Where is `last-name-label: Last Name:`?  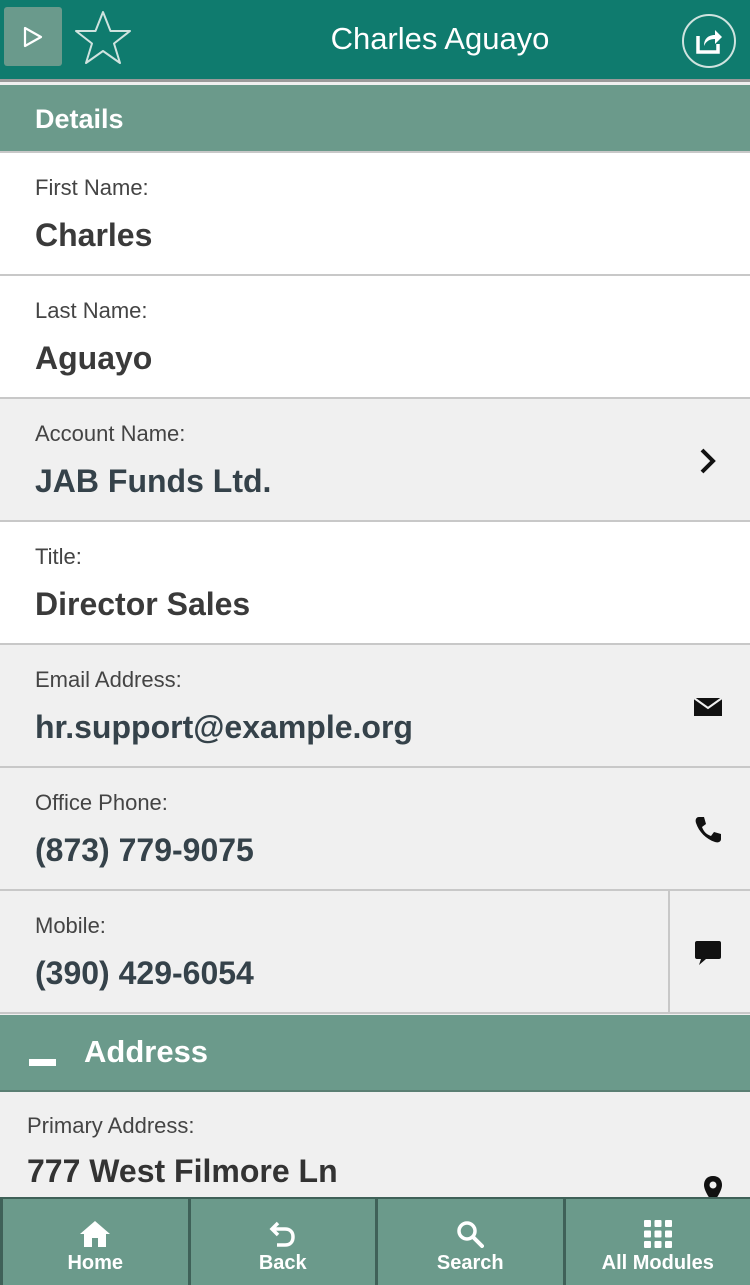
last-name-label: Last Name: is located at coordinates (91, 310).